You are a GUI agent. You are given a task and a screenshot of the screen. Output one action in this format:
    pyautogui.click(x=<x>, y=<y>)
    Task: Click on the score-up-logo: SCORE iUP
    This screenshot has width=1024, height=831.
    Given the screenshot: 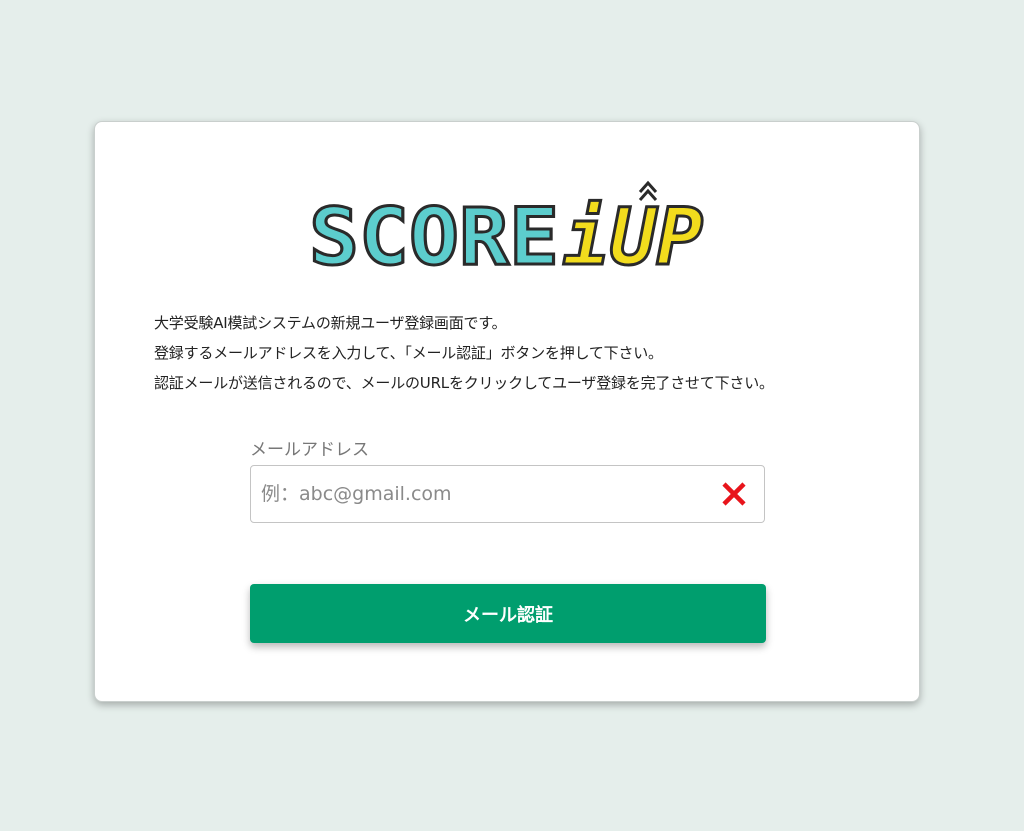 What is the action you would take?
    pyautogui.click(x=509, y=224)
    